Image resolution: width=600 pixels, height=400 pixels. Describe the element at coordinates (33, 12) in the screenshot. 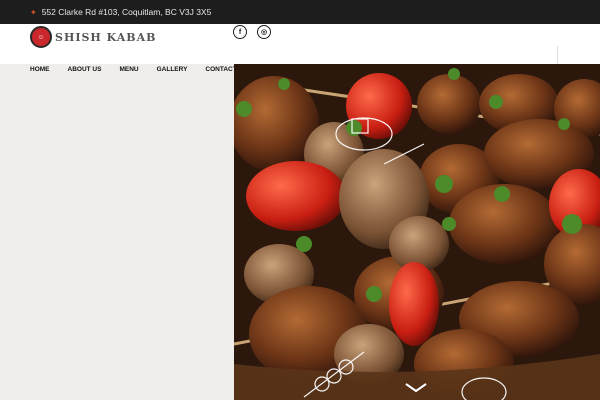

I see `location-pin-icon: ✦` at that location.